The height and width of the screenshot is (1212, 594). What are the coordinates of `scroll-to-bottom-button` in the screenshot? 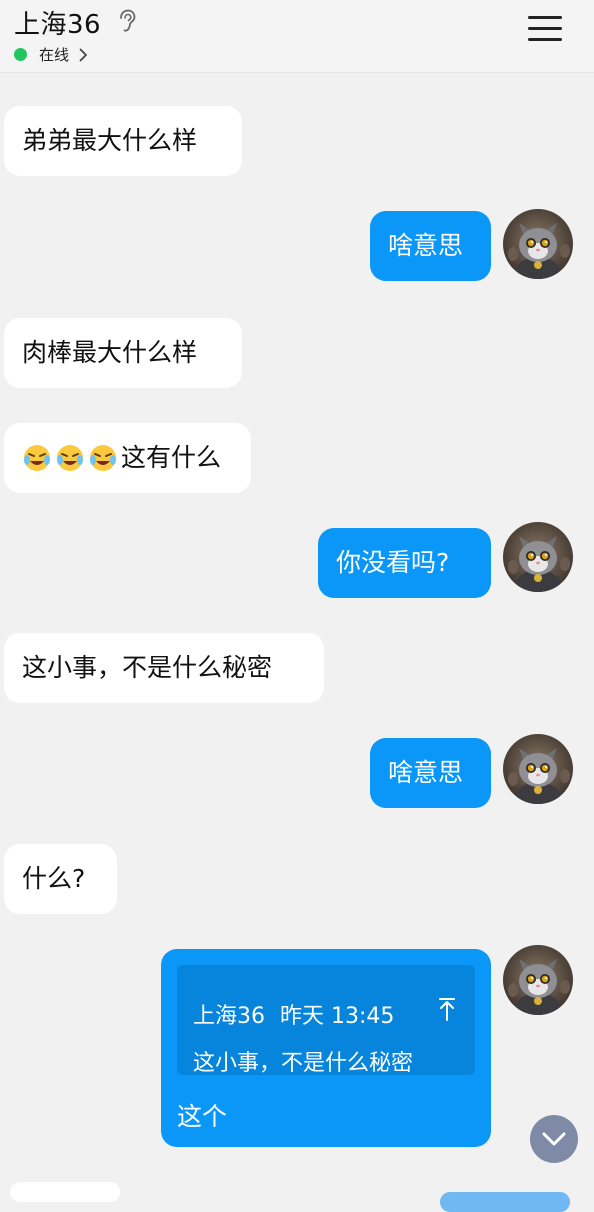 It's located at (554, 1139).